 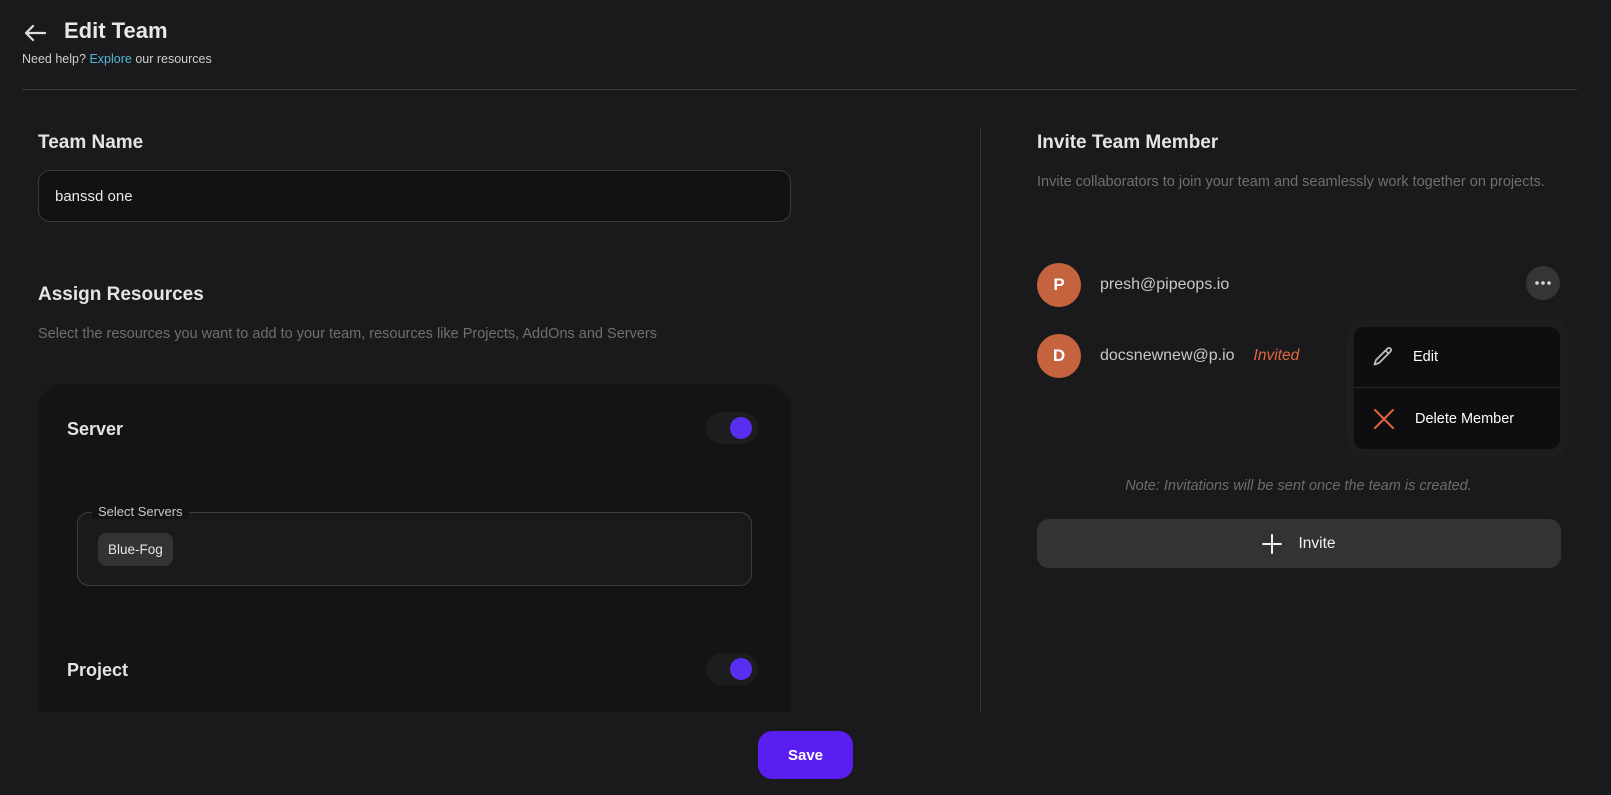 I want to click on member-options-button, so click(x=1543, y=283).